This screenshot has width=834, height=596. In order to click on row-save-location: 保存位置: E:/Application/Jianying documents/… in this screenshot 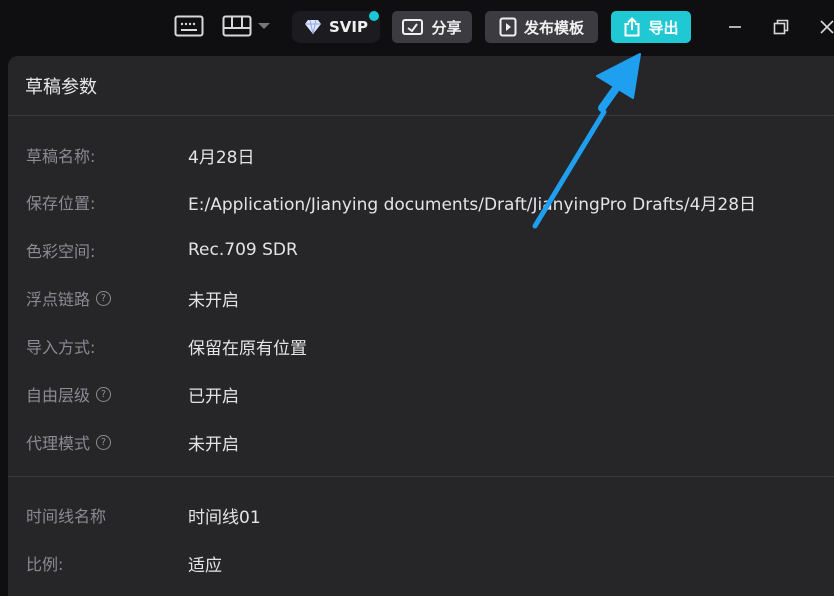, I will do `click(421, 202)`.